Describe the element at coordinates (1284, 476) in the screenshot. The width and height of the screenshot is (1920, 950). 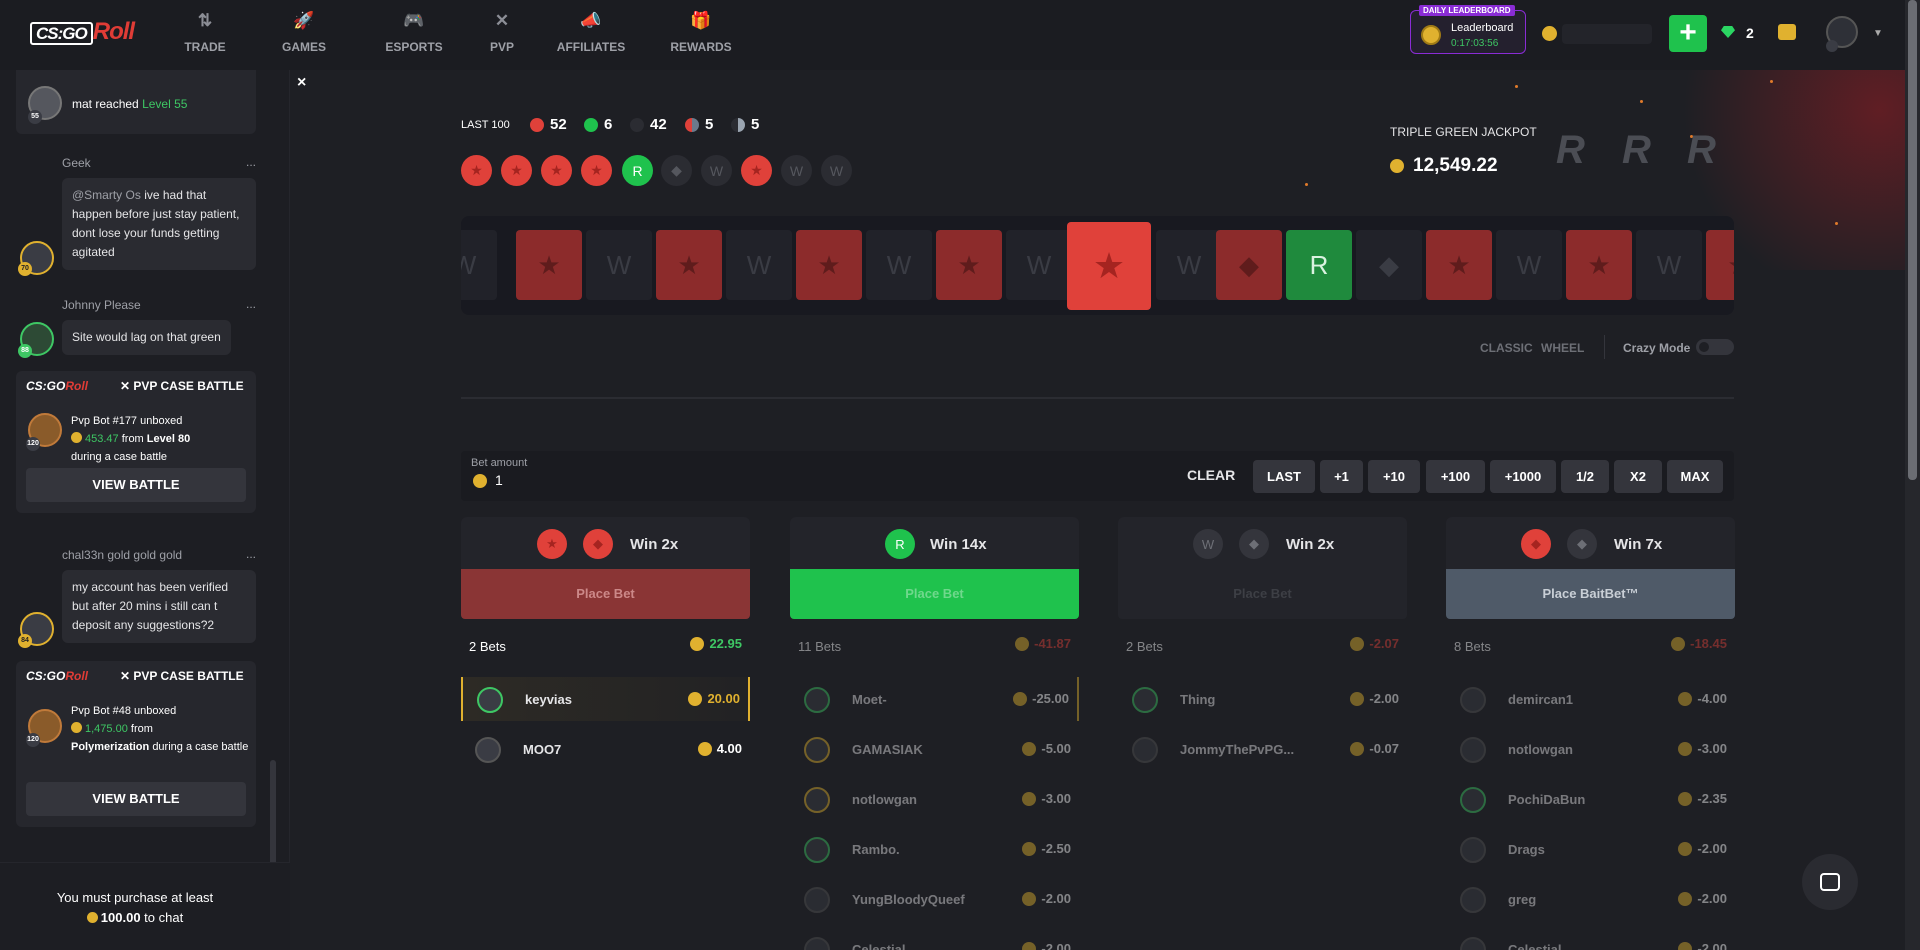
I see `bet-last-button: LAST` at that location.